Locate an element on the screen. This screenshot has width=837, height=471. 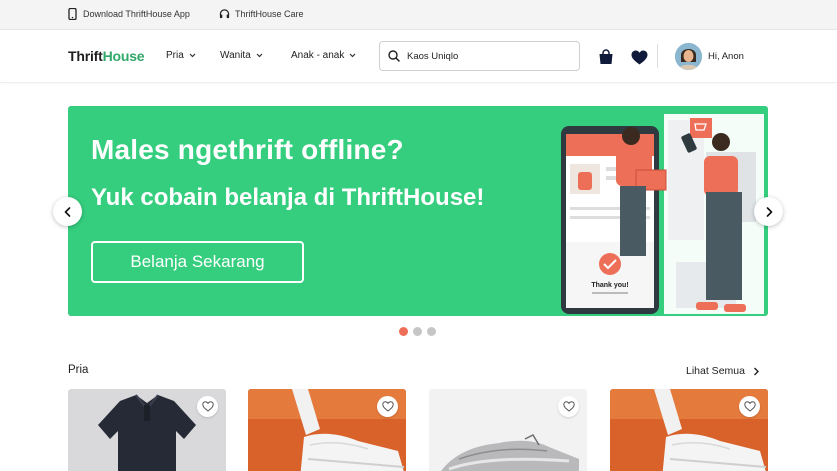
download-app-link: Download ThriftHouse App is located at coordinates (128, 14).